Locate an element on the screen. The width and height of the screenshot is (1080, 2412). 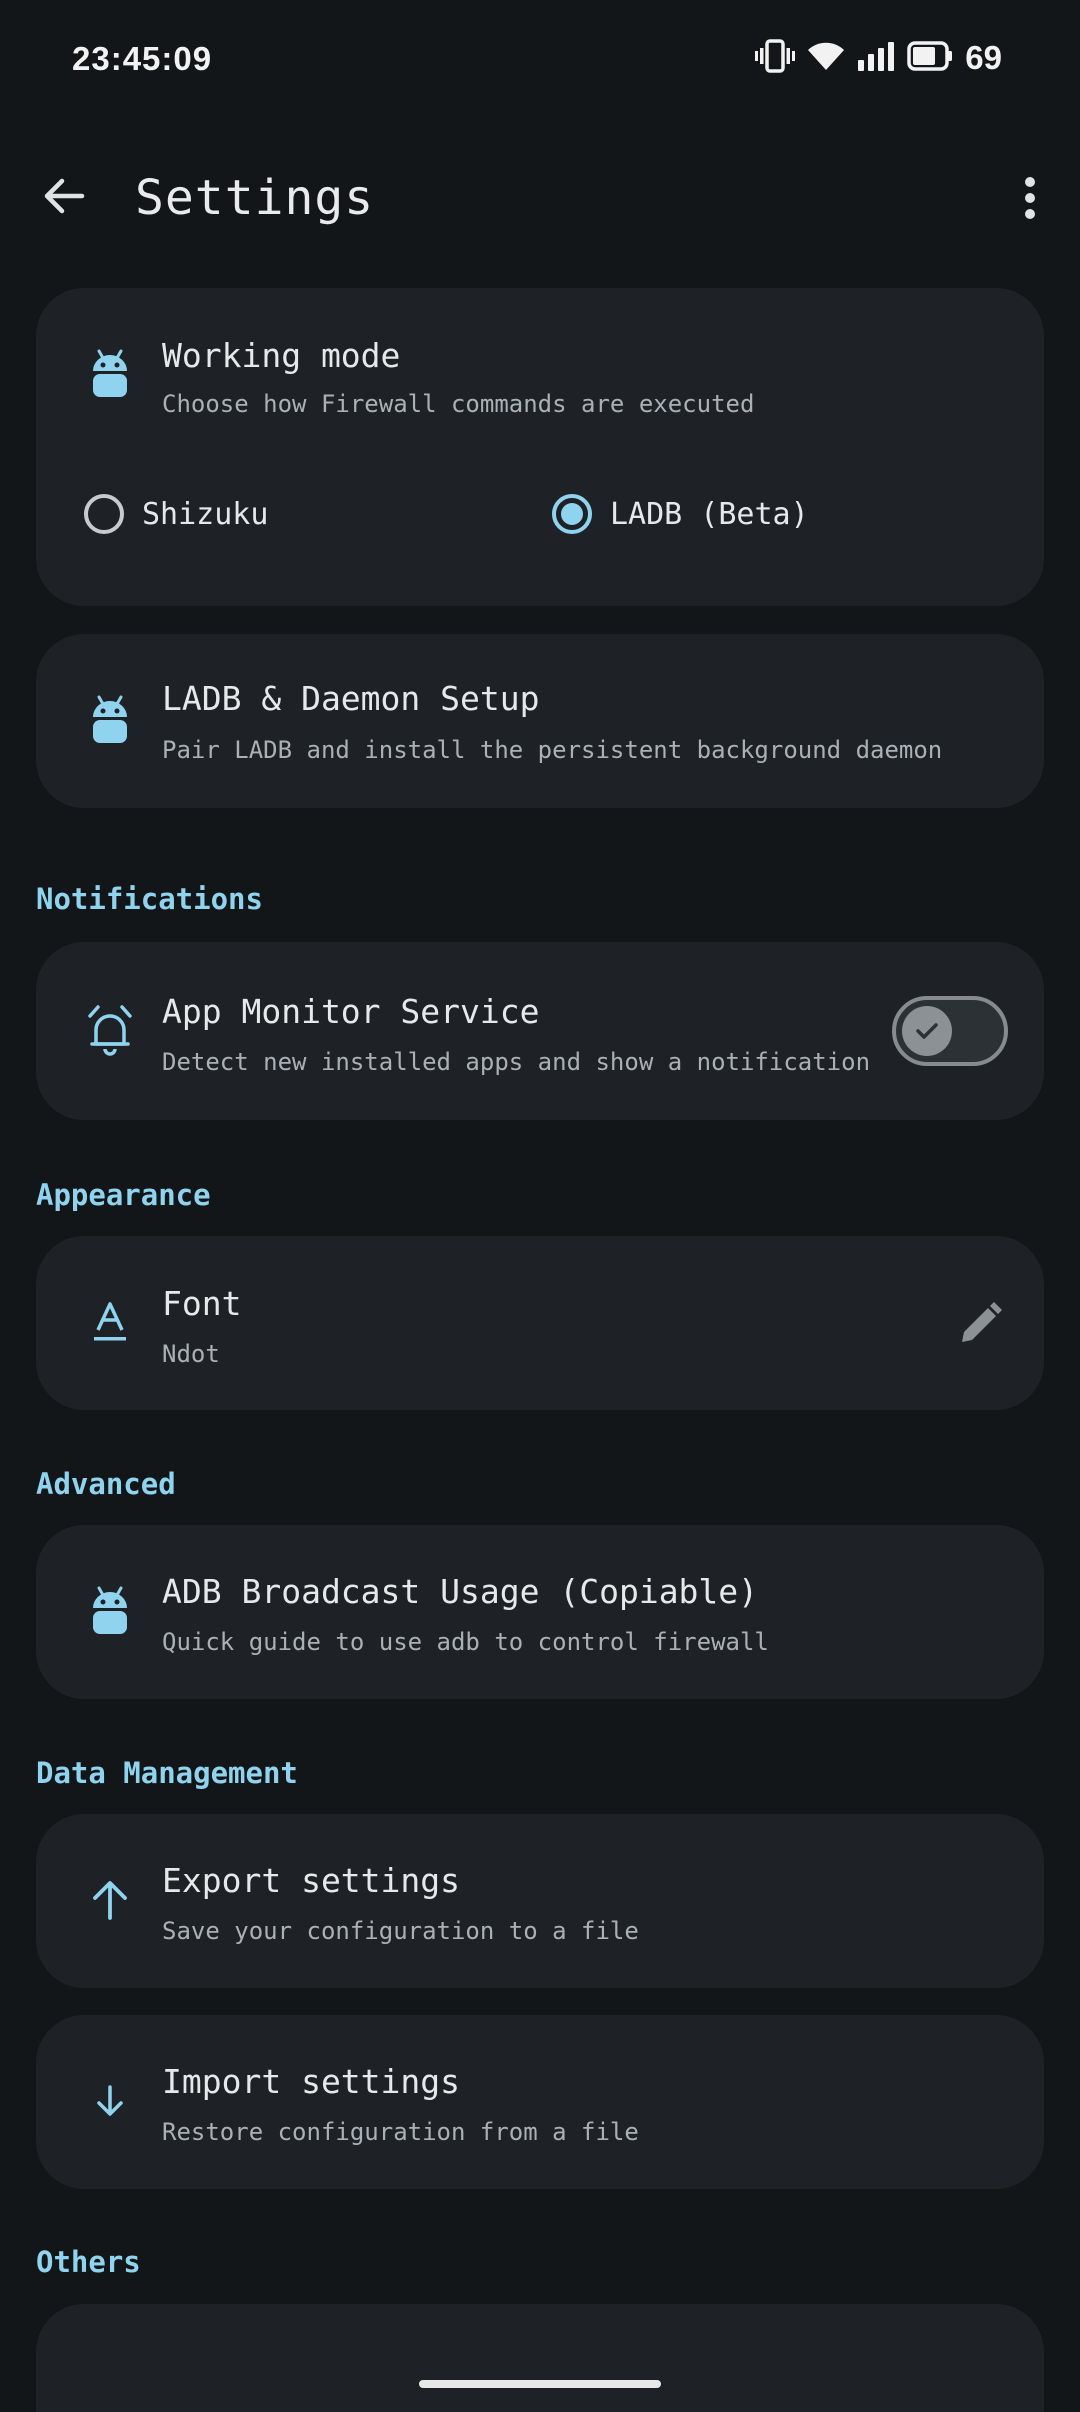
section-others: Others is located at coordinates (88, 2262).